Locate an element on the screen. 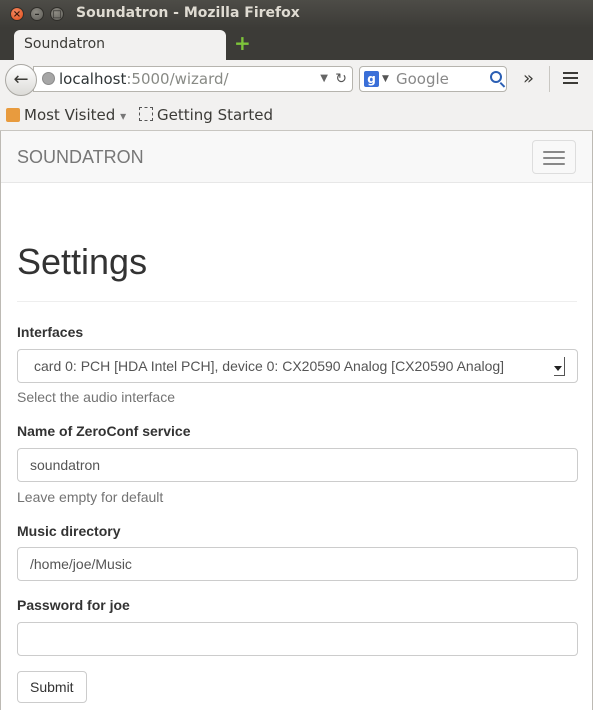  zeroconf-input: soundatron is located at coordinates (297, 465).